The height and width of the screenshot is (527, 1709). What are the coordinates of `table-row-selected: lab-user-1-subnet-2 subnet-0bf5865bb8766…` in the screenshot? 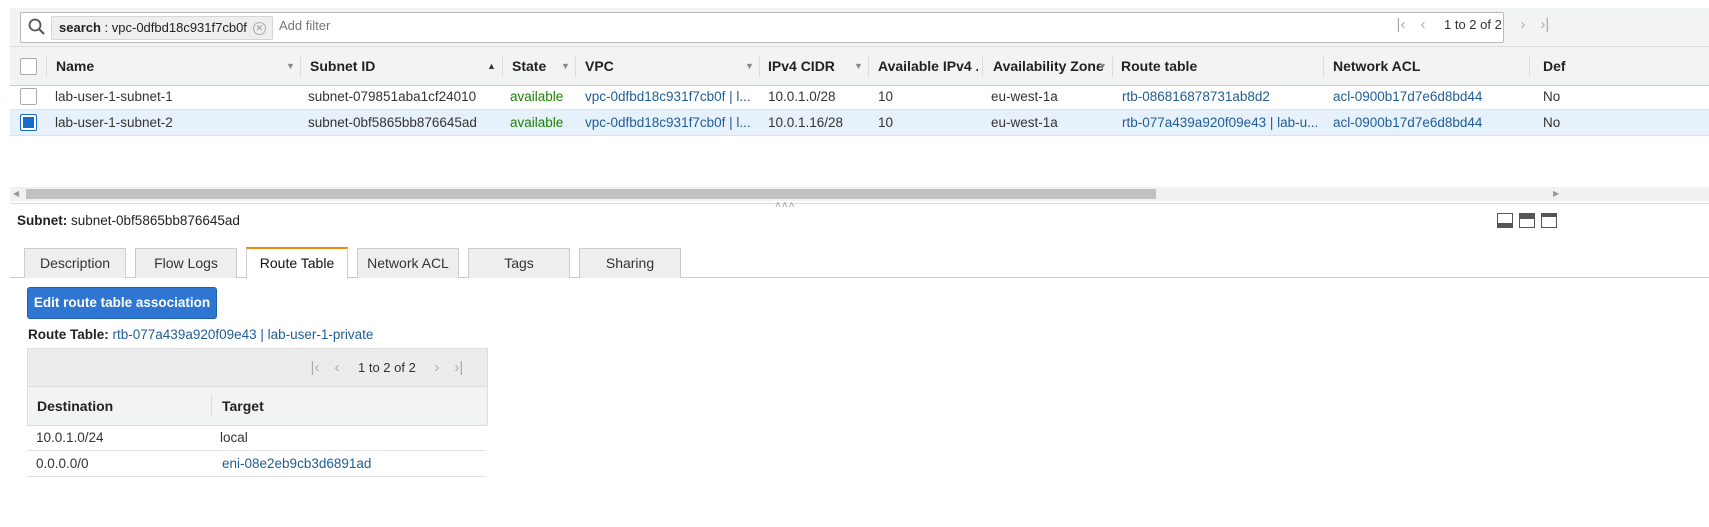 It's located at (859, 123).